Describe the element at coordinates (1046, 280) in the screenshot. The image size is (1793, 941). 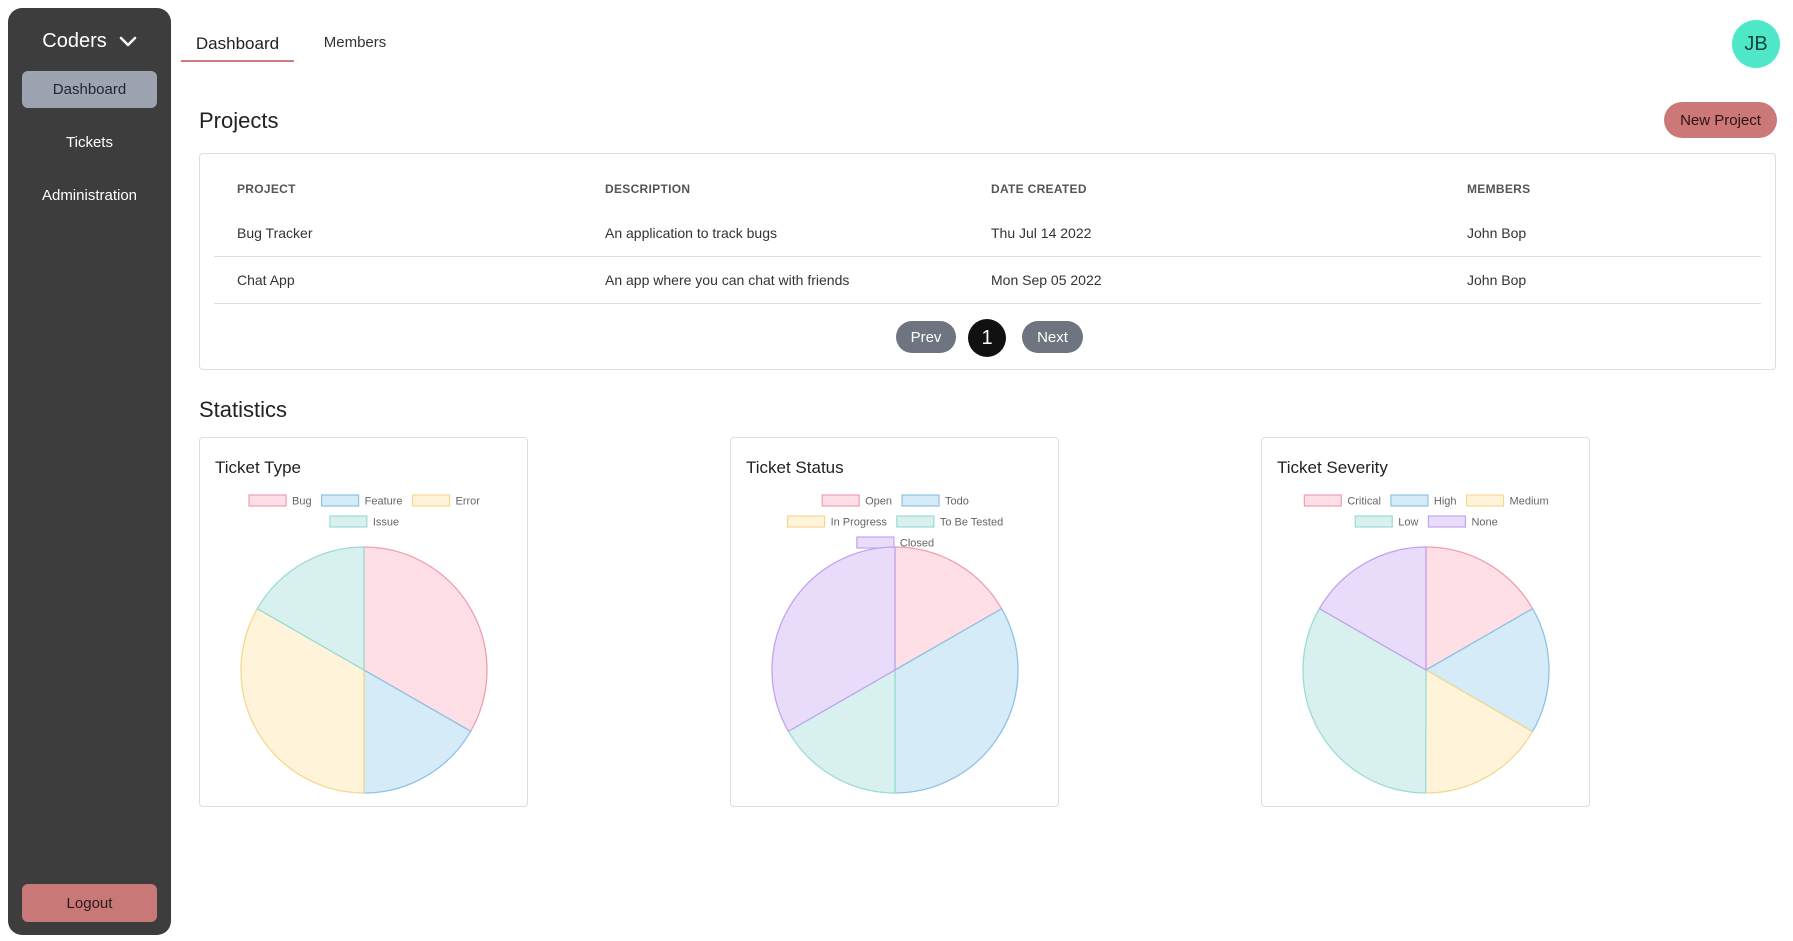
I see `project-date: Mon Sep 05 2022` at that location.